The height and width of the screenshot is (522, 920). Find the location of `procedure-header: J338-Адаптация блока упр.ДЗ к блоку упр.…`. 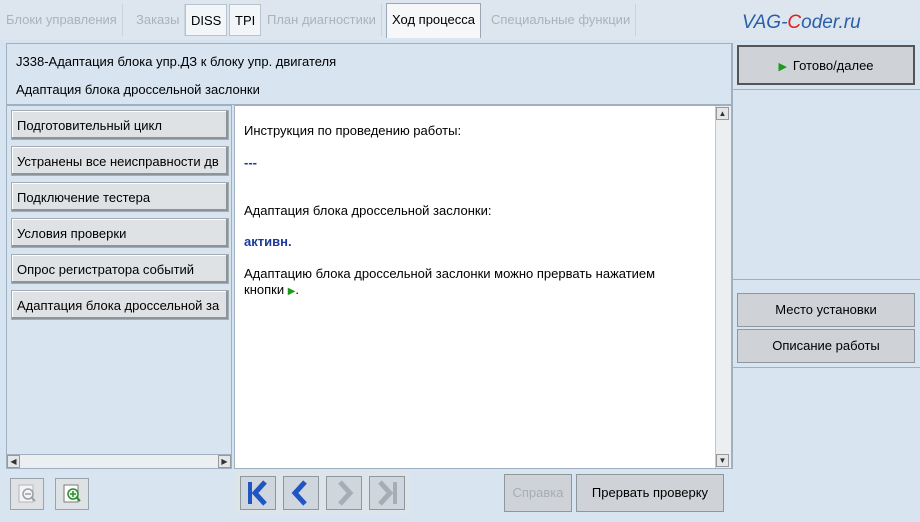

procedure-header: J338-Адаптация блока упр.ДЗ к блоку упр.… is located at coordinates (369, 74).